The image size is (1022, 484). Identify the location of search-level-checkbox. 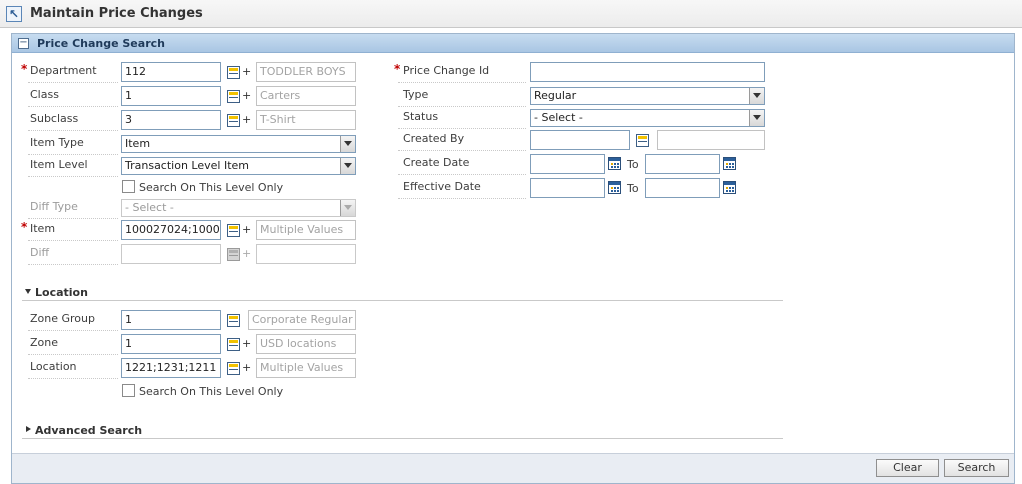
(128, 186).